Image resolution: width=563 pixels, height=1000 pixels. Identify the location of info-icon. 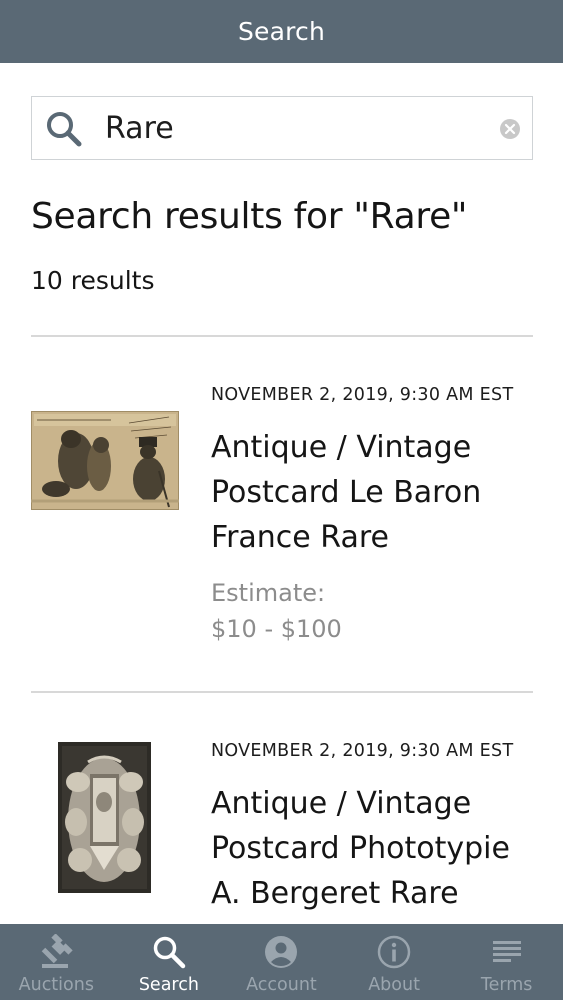
(394, 952).